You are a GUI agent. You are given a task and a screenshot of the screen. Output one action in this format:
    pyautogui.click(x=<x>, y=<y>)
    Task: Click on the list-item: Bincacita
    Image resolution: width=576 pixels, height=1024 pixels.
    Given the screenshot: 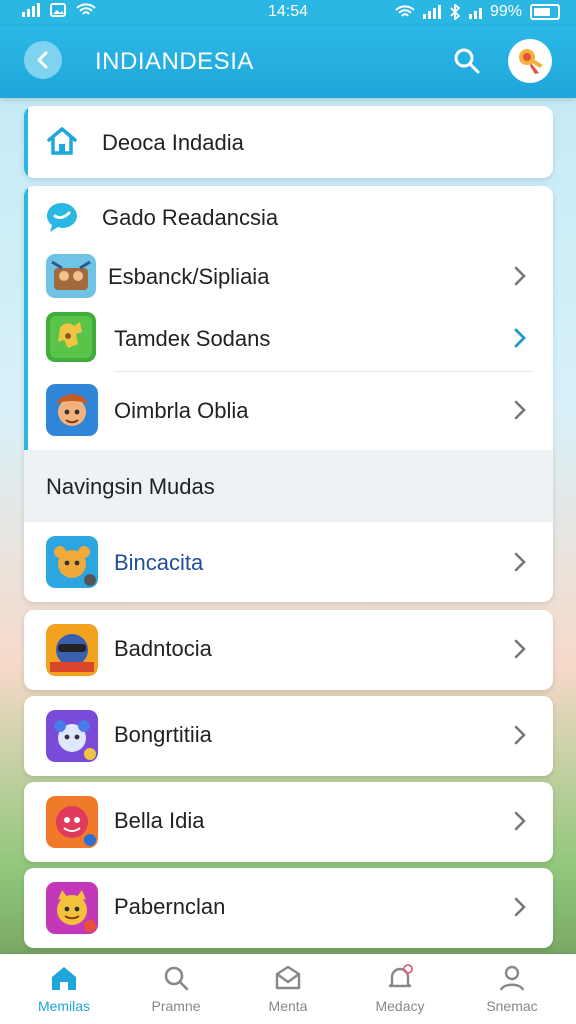 What is the action you would take?
    pyautogui.click(x=288, y=562)
    